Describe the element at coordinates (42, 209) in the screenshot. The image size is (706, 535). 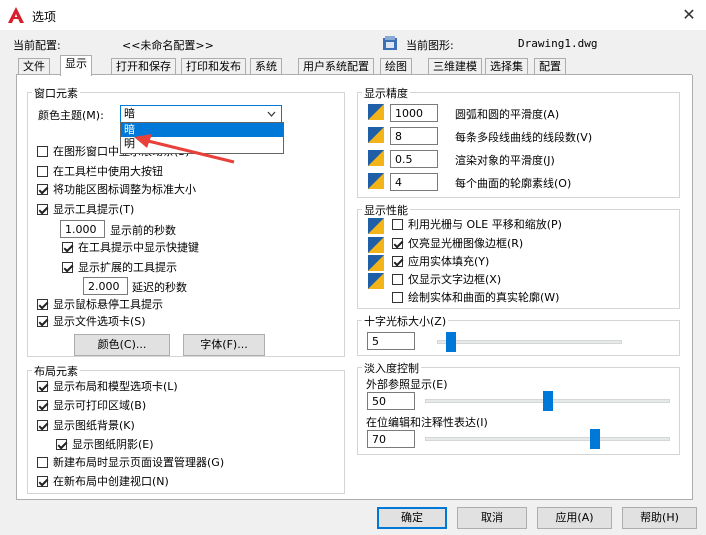
I see `show-tooltips-checkbox` at that location.